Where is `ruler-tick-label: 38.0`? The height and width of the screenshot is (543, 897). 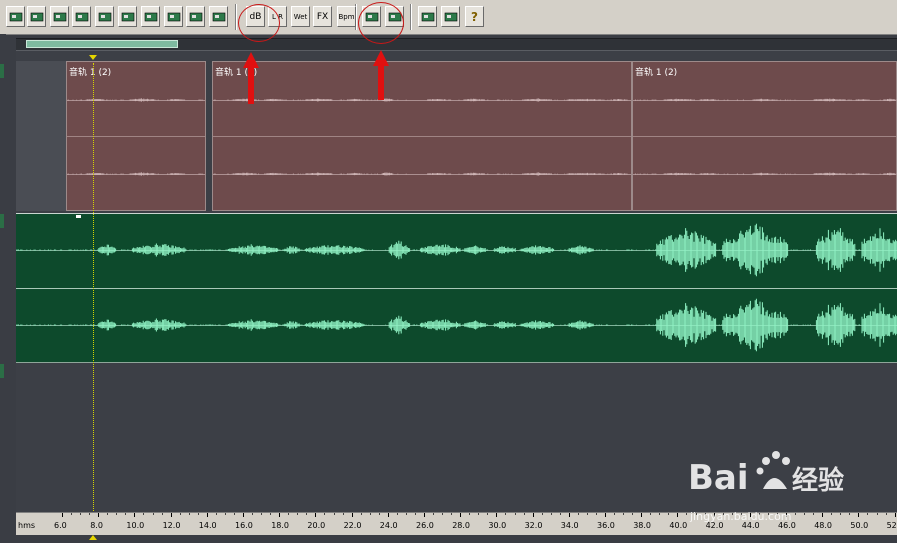 ruler-tick-label: 38.0 is located at coordinates (642, 525).